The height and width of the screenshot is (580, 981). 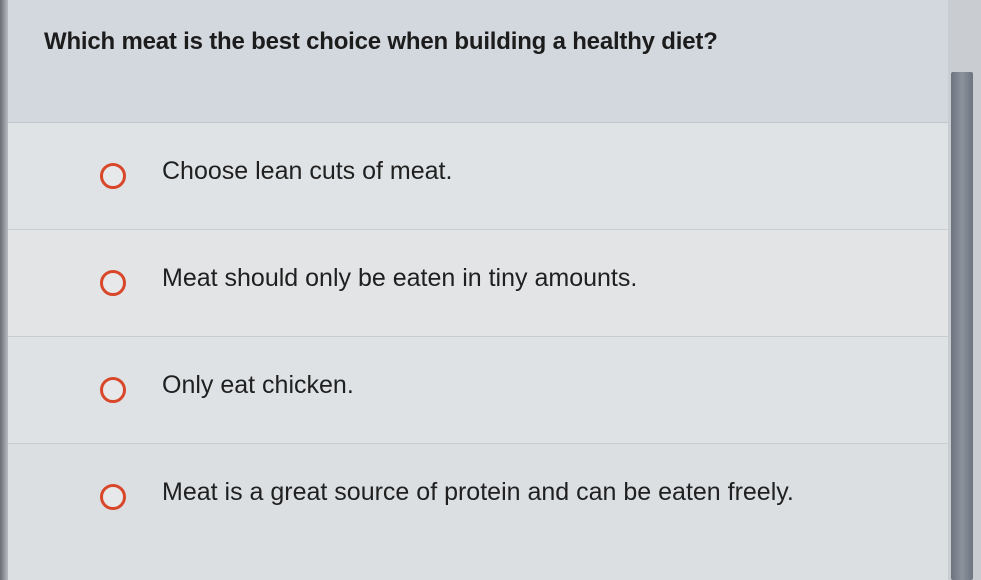 What do you see at coordinates (307, 171) in the screenshot?
I see `option-label: Choose lean cuts of meat.` at bounding box center [307, 171].